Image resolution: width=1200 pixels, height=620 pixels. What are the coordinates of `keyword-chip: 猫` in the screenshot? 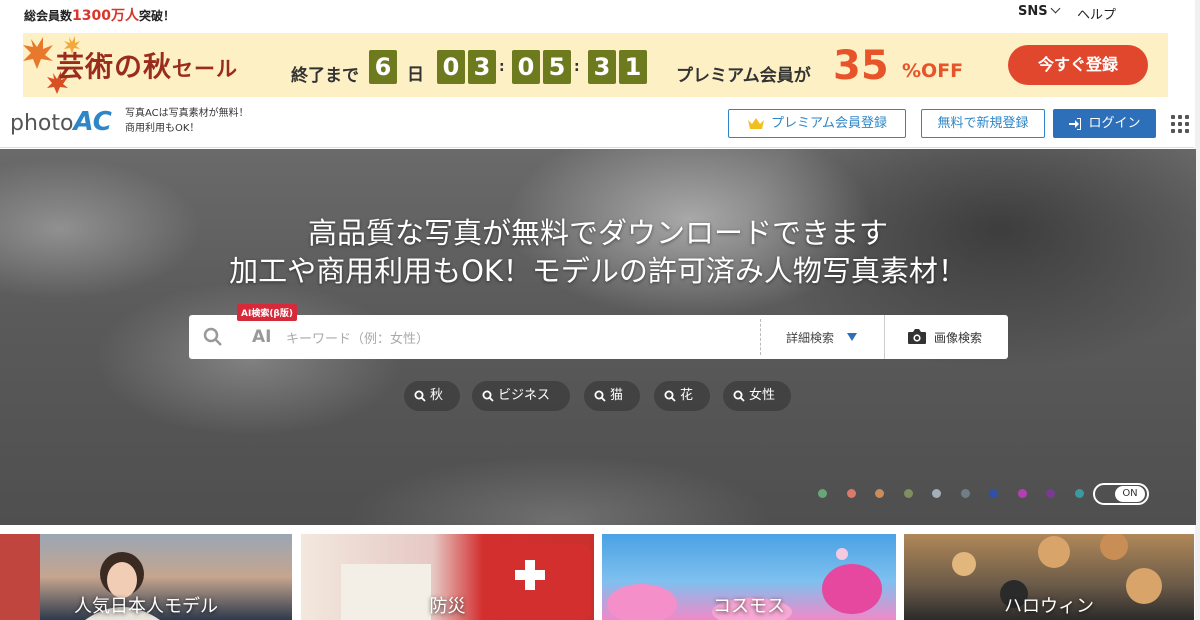 It's located at (612, 396).